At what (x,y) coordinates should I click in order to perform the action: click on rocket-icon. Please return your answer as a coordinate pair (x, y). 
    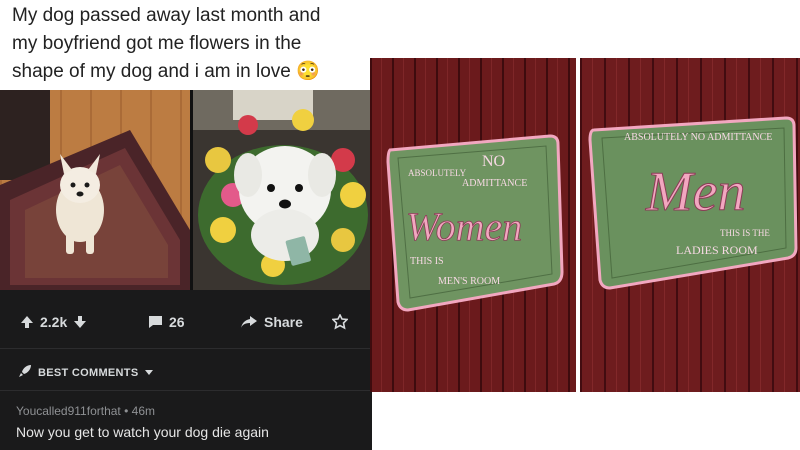
    Looking at the image, I should click on (25, 372).